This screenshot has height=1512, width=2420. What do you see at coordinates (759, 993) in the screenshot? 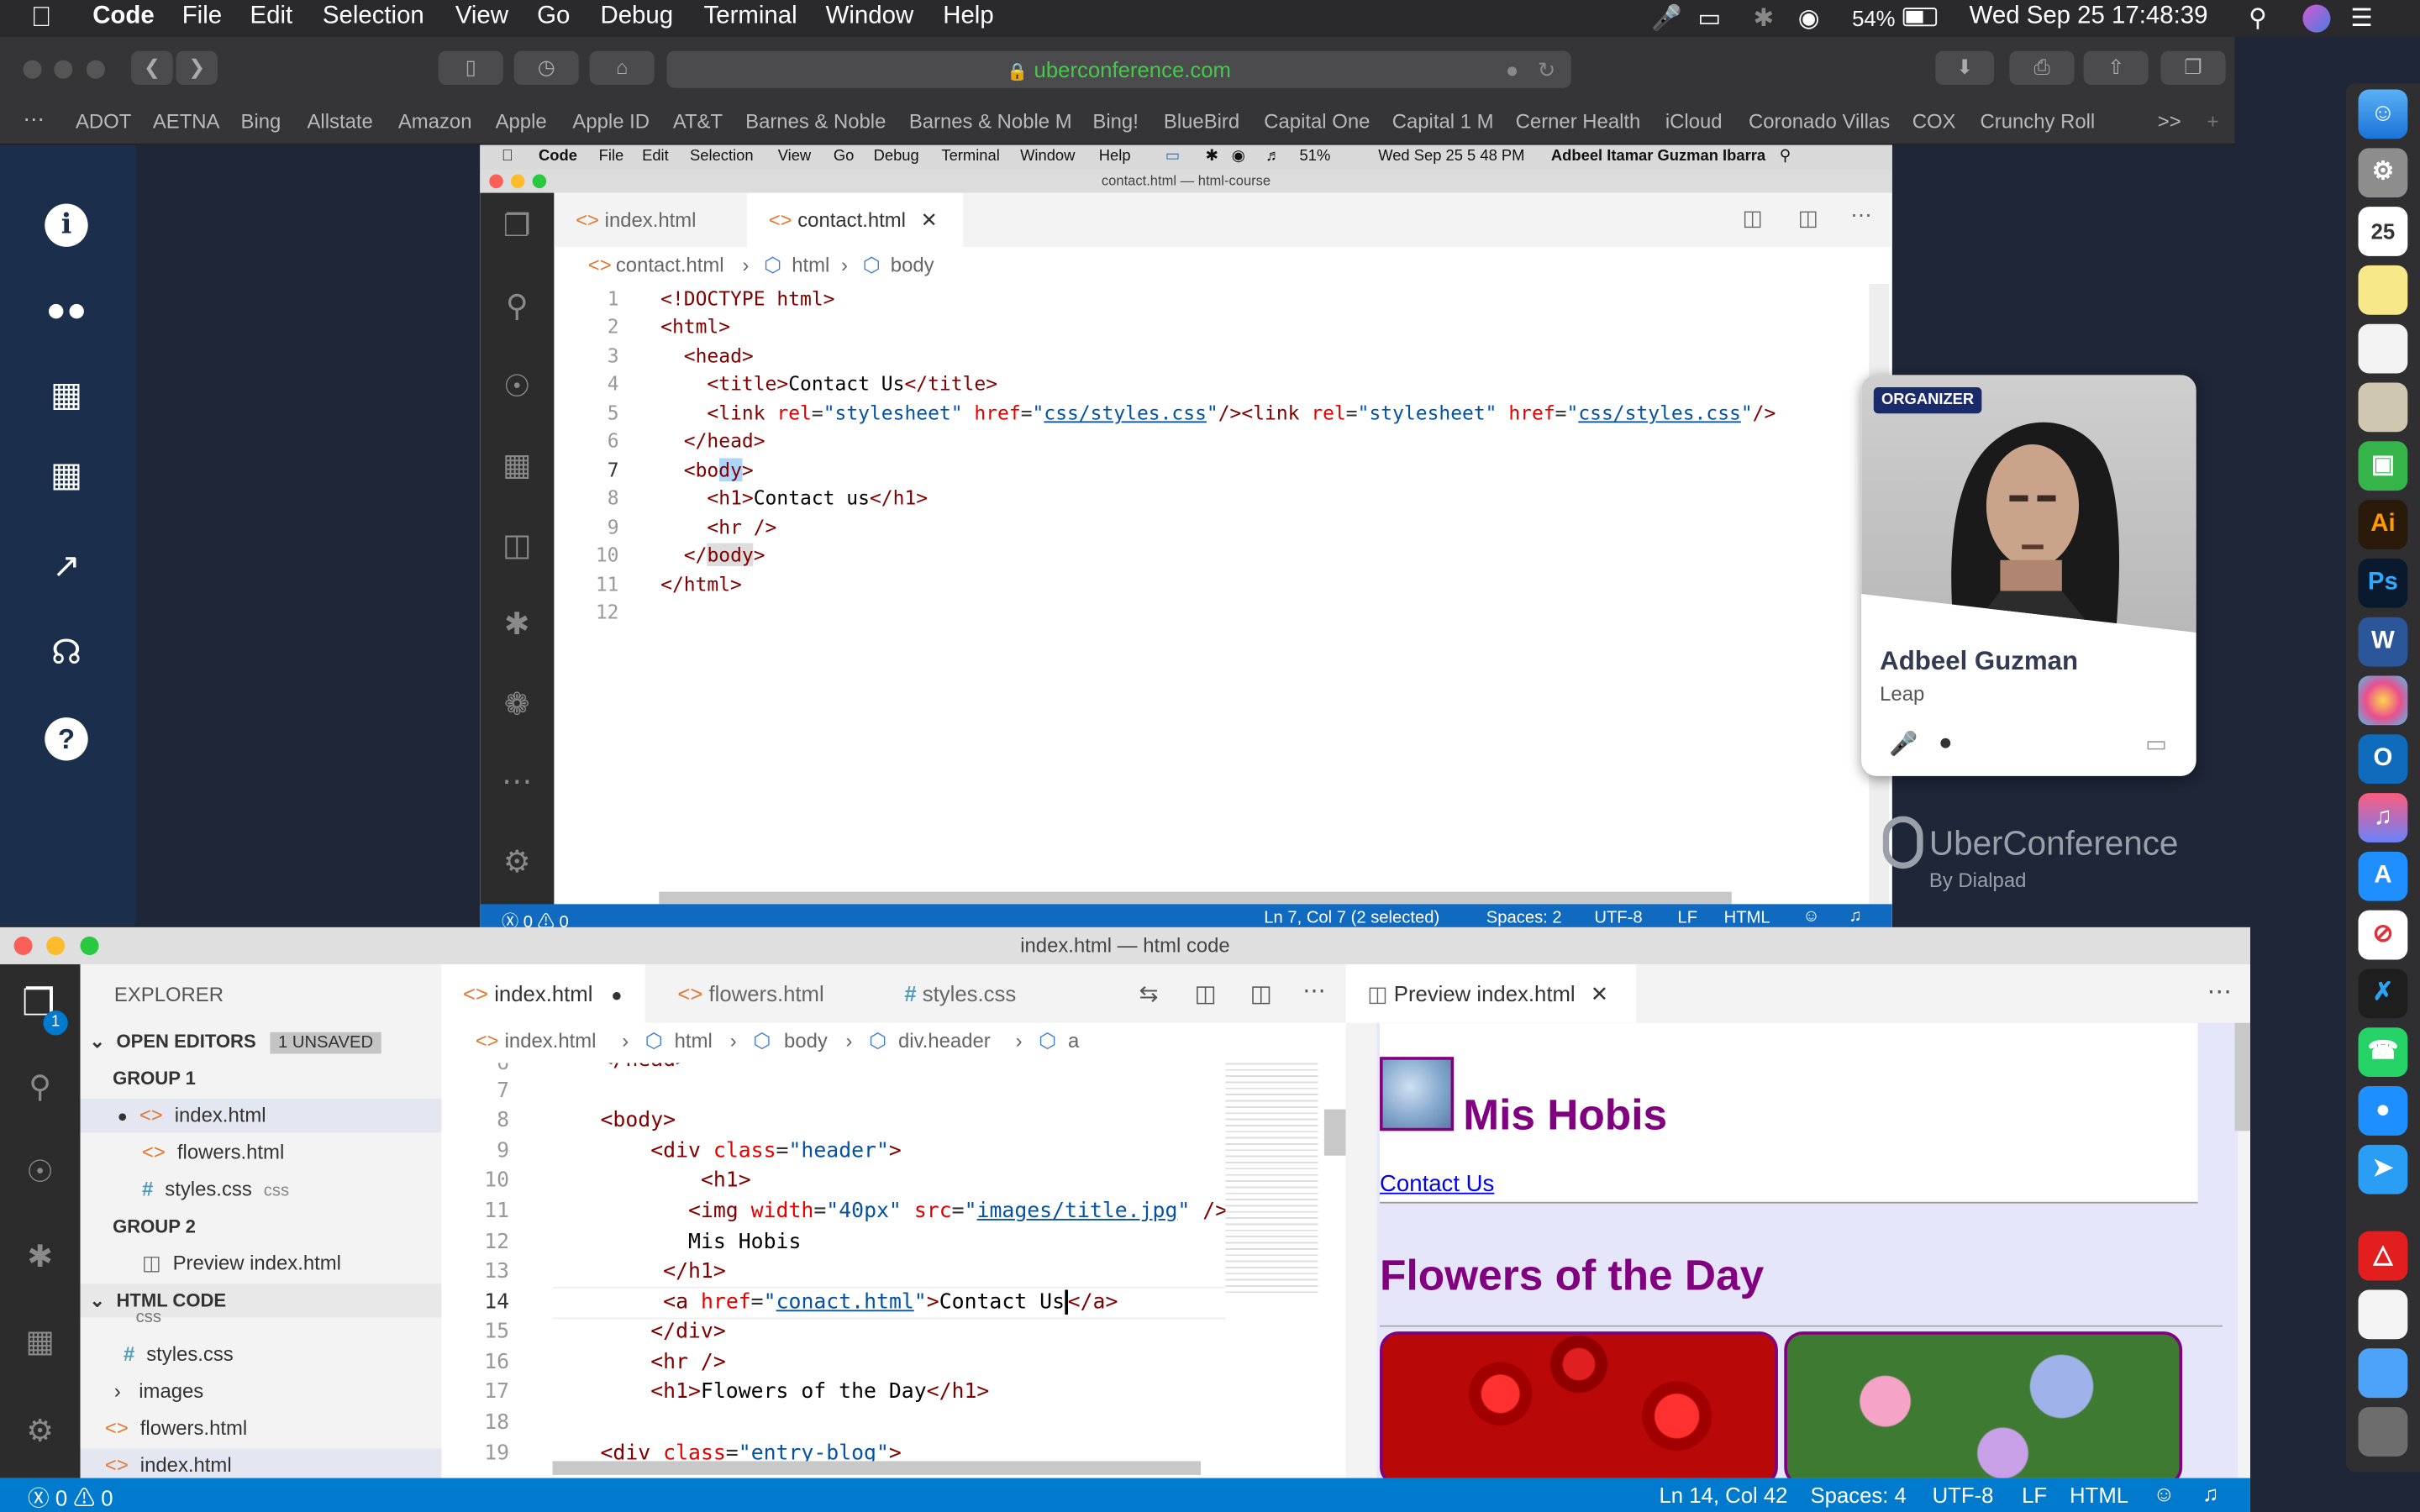
I see `tab-flowers: <> flowers.html` at bounding box center [759, 993].